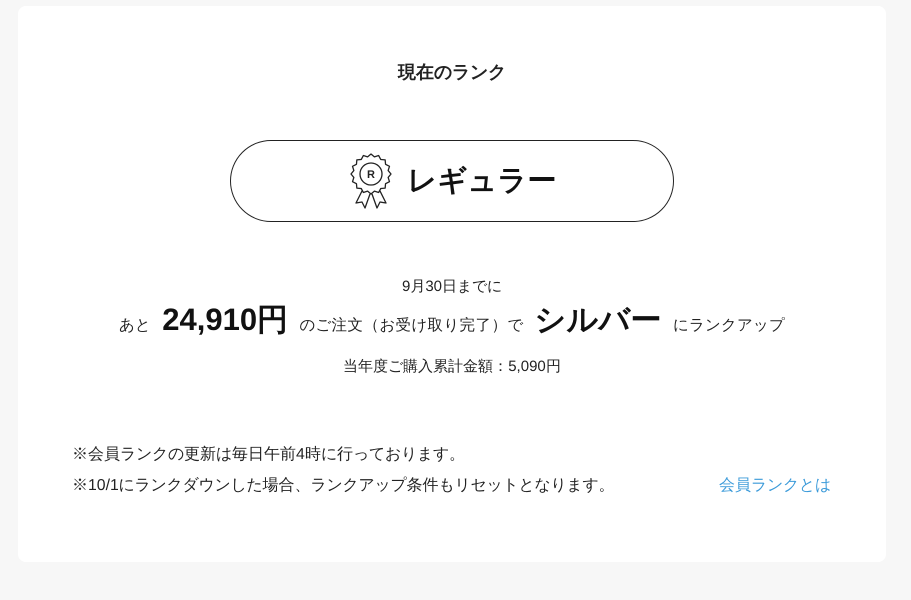  I want to click on rank-info-link: 会員ランクとは, so click(775, 486).